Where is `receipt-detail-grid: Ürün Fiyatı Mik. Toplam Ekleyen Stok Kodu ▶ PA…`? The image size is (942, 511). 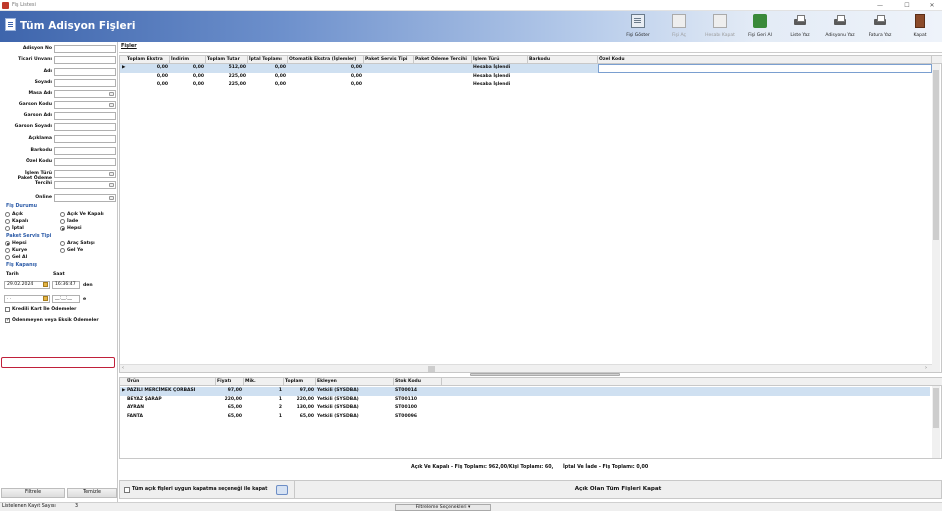 receipt-detail-grid: Ürün Fiyatı Mik. Toplam Ekleyen Stok Kodu ▶ PA… is located at coordinates (530, 418).